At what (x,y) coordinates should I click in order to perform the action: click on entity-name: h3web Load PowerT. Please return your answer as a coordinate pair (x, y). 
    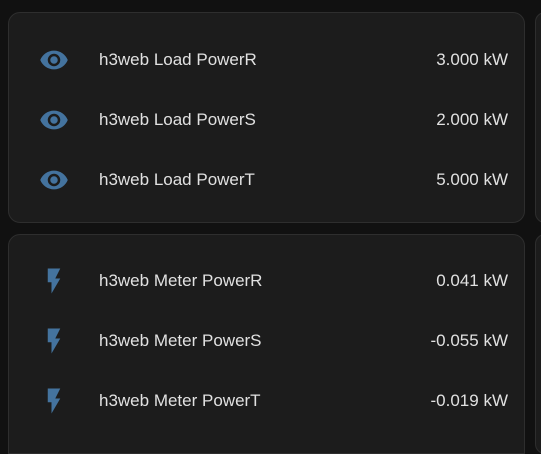
    Looking at the image, I should click on (177, 179).